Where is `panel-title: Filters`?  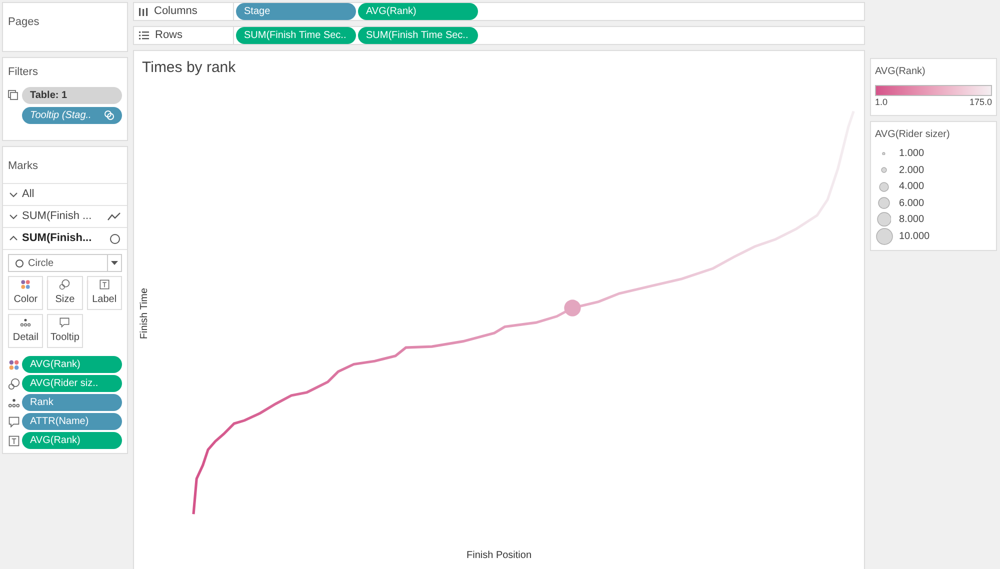 panel-title: Filters is located at coordinates (23, 72).